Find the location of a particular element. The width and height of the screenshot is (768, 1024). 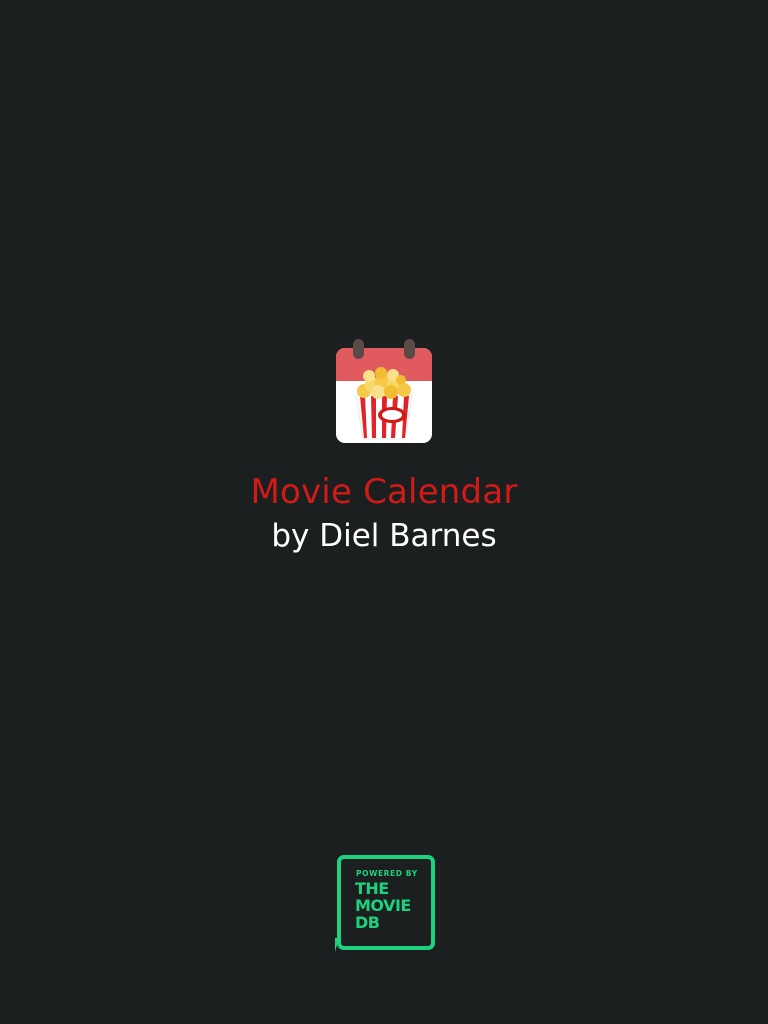

popcorn-calendar-icon is located at coordinates (384, 391).